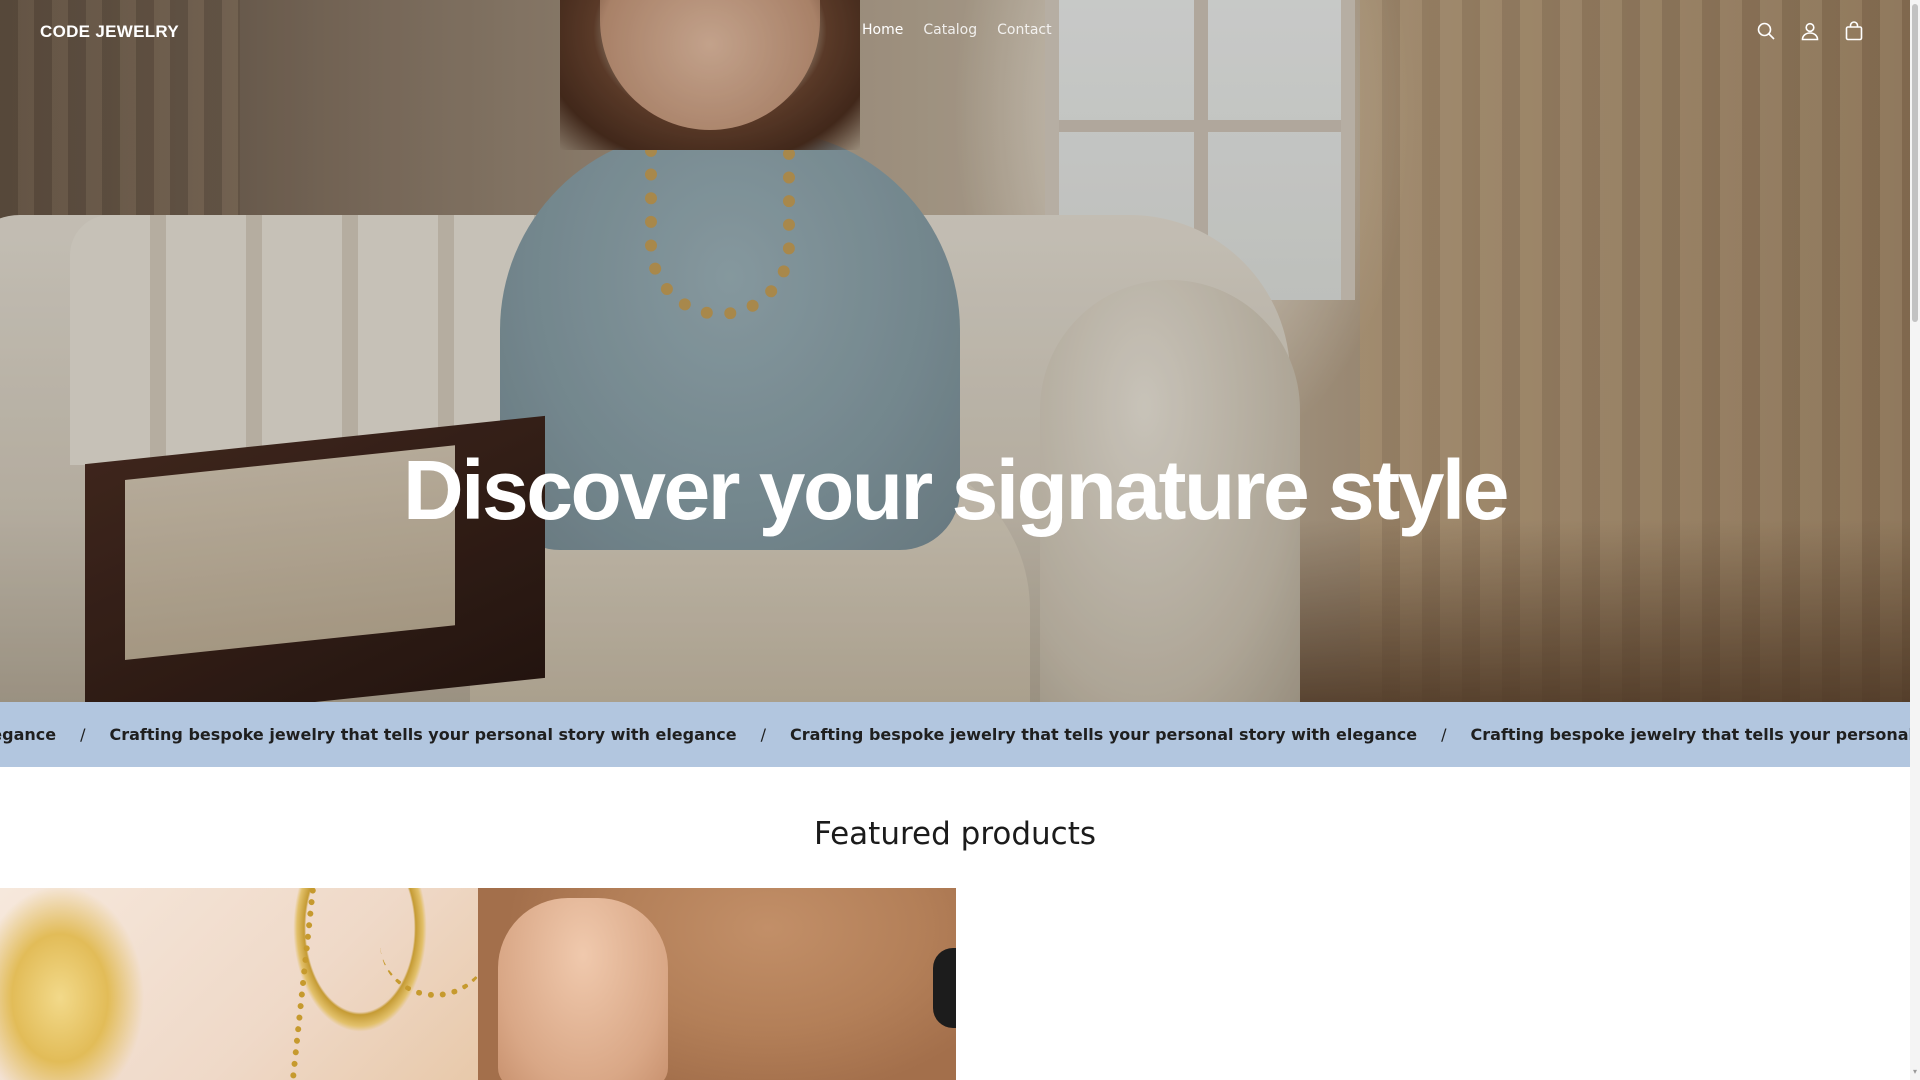 The image size is (1920, 1080). I want to click on page-scrollbar: ▾, so click(1915, 540).